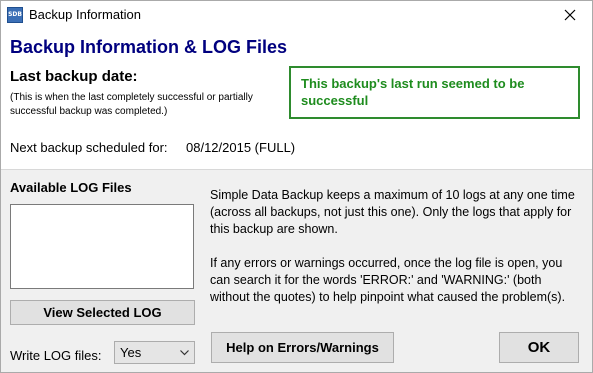  What do you see at coordinates (296, 15) in the screenshot?
I see `title-bar: SDB Backup Information` at bounding box center [296, 15].